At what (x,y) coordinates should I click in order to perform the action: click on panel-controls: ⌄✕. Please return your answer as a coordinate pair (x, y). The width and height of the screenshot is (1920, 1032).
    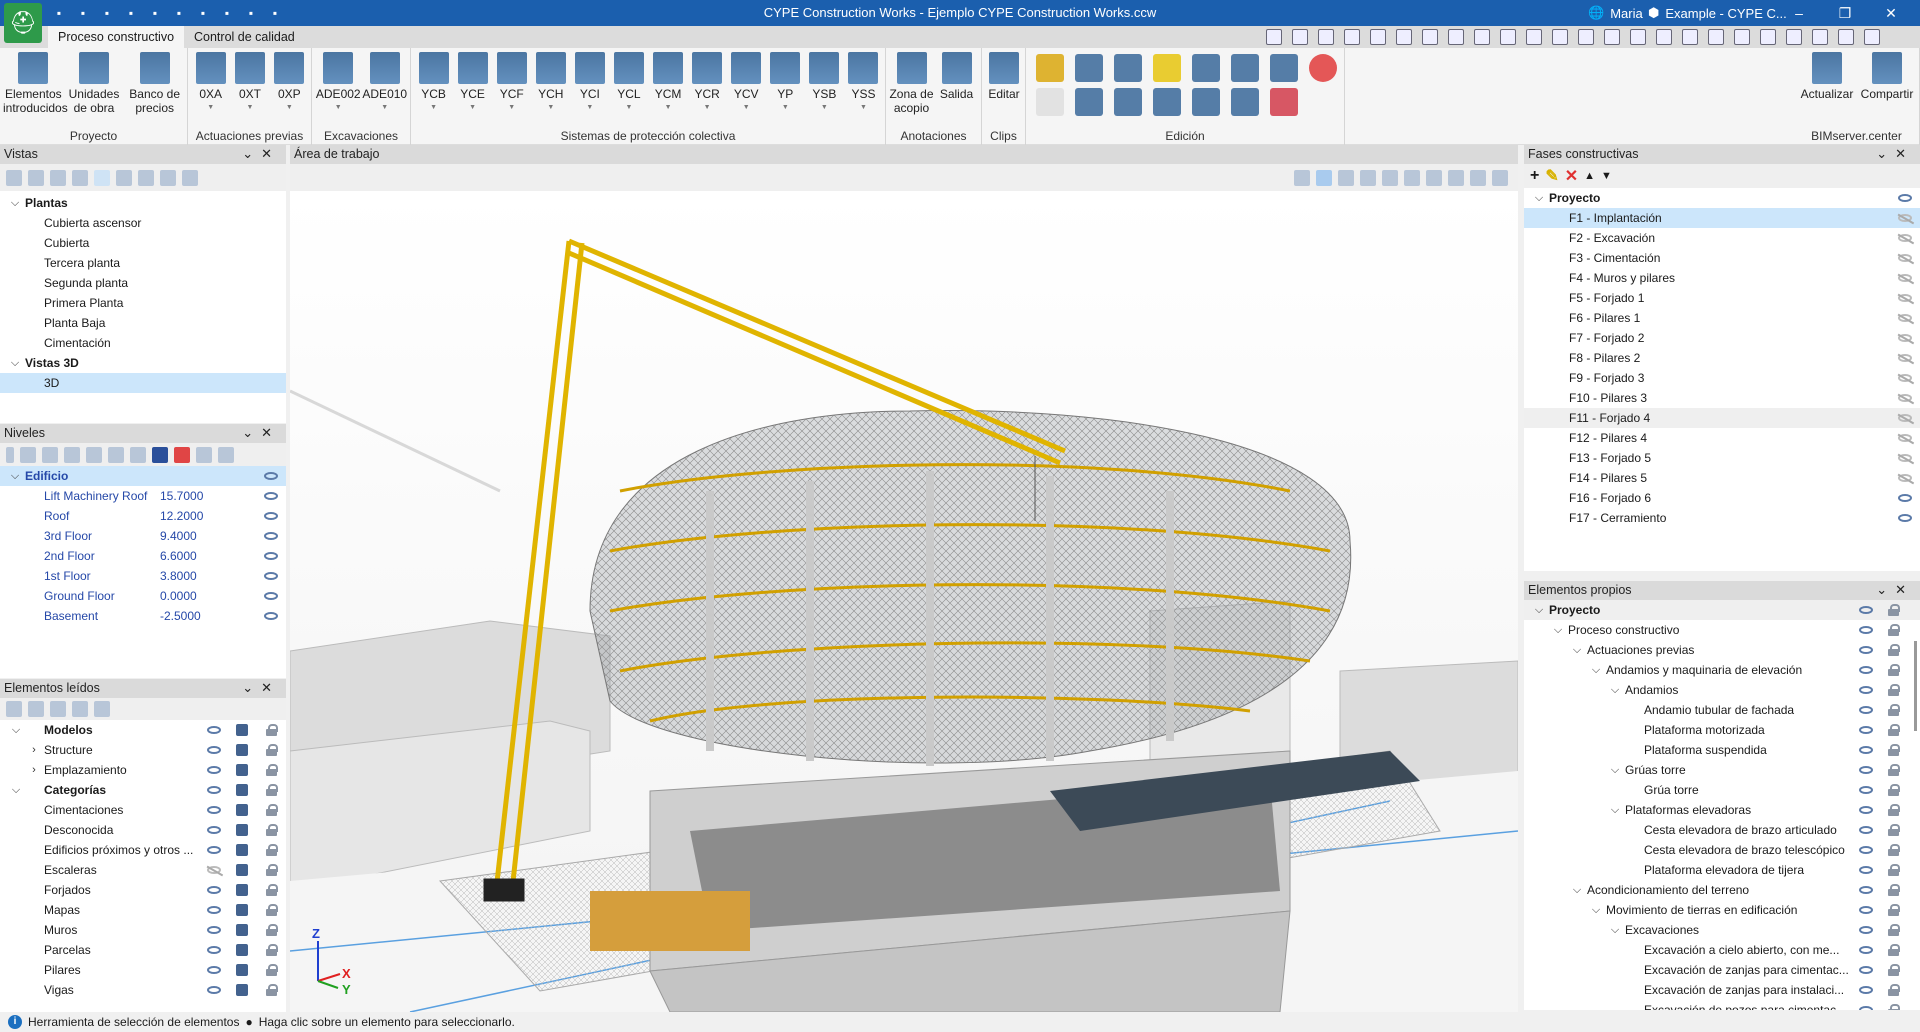
    Looking at the image, I should click on (261, 433).